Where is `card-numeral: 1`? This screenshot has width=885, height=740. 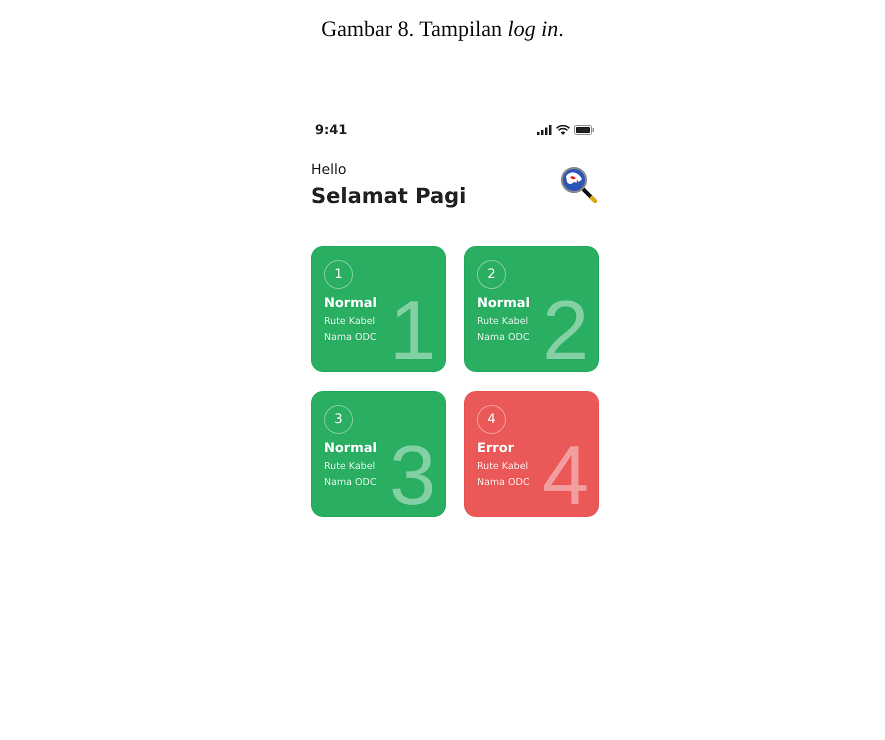
card-numeral: 1 is located at coordinates (412, 330).